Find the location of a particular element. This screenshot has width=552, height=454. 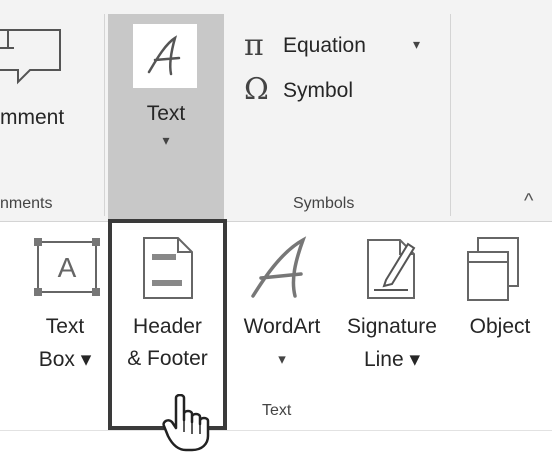

text-button-label: Text is located at coordinates (166, 114).